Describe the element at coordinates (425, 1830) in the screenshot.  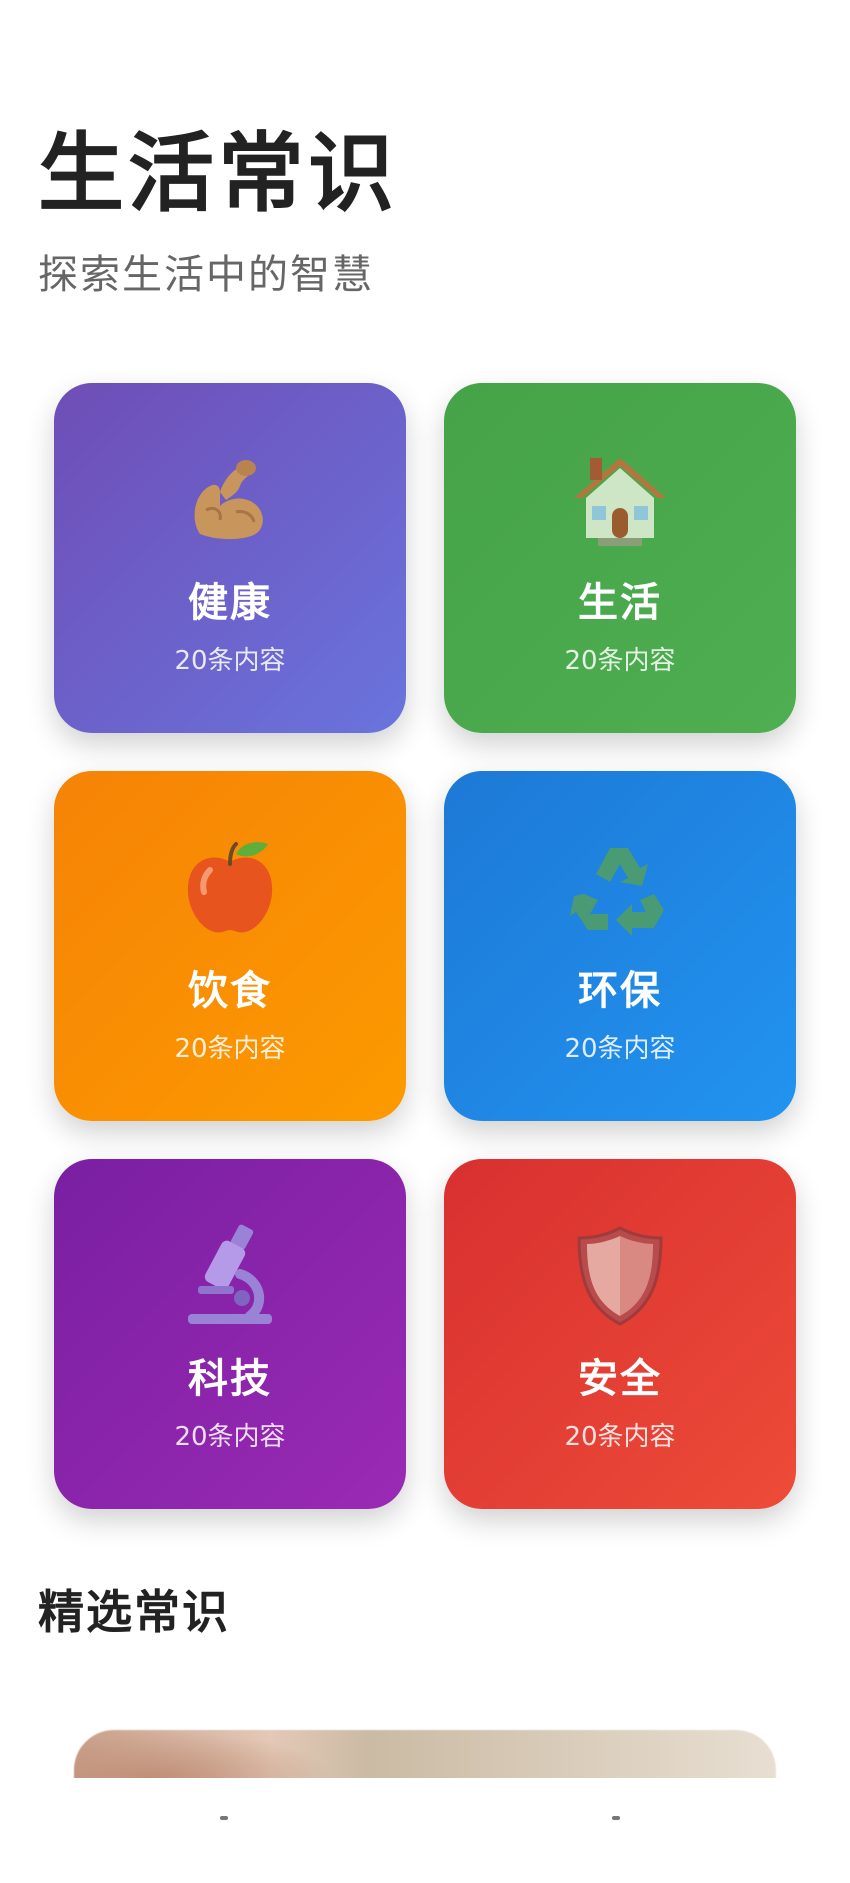
I see `bottom-navigation-bar` at that location.